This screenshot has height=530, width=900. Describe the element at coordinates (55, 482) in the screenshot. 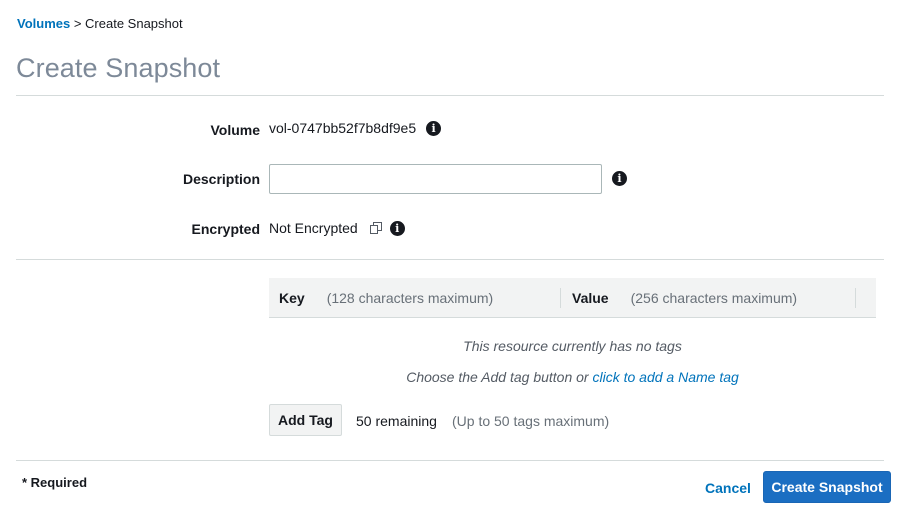

I see `required-note: * Required` at that location.